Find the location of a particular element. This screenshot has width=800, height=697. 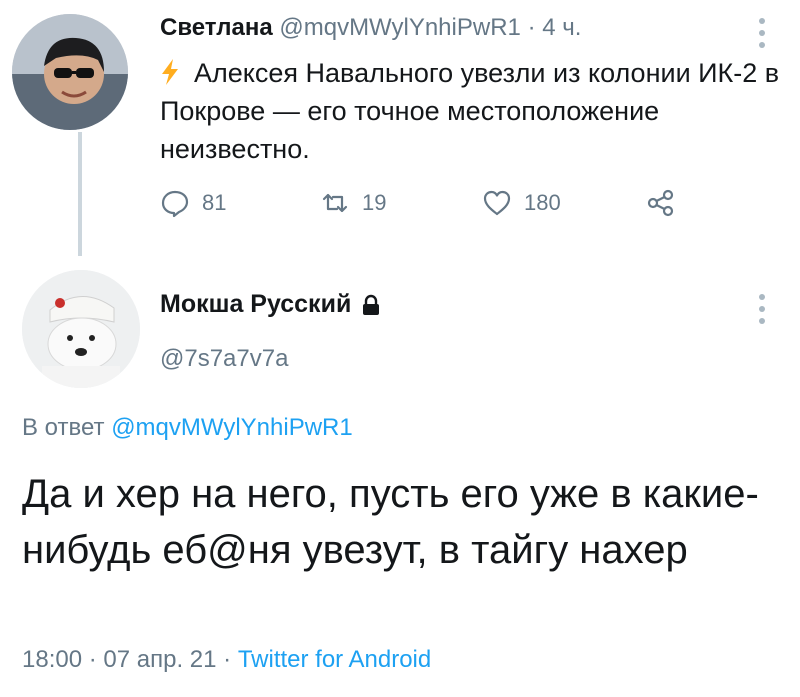

author-name: Мокша Русский is located at coordinates (255, 304).